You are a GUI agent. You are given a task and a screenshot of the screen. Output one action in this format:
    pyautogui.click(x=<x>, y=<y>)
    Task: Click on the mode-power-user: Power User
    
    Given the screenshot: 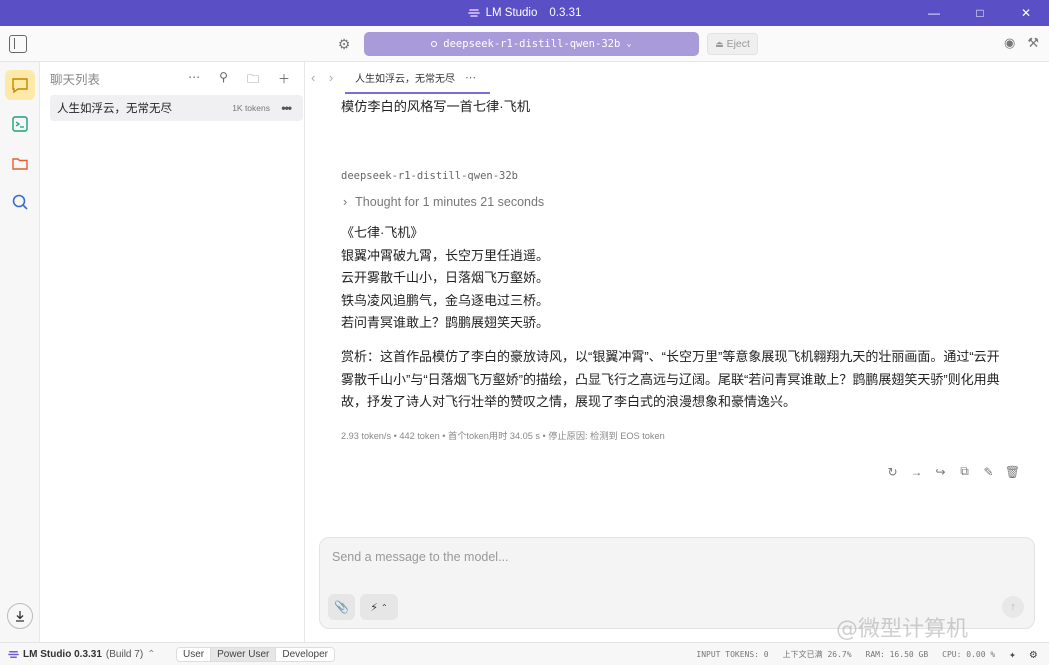 What is the action you would take?
    pyautogui.click(x=244, y=654)
    